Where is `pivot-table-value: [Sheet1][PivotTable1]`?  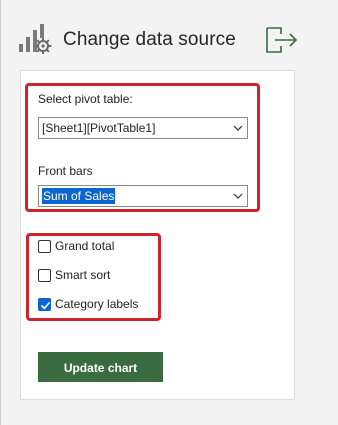 pivot-table-value: [Sheet1][PivotTable1] is located at coordinates (99, 128).